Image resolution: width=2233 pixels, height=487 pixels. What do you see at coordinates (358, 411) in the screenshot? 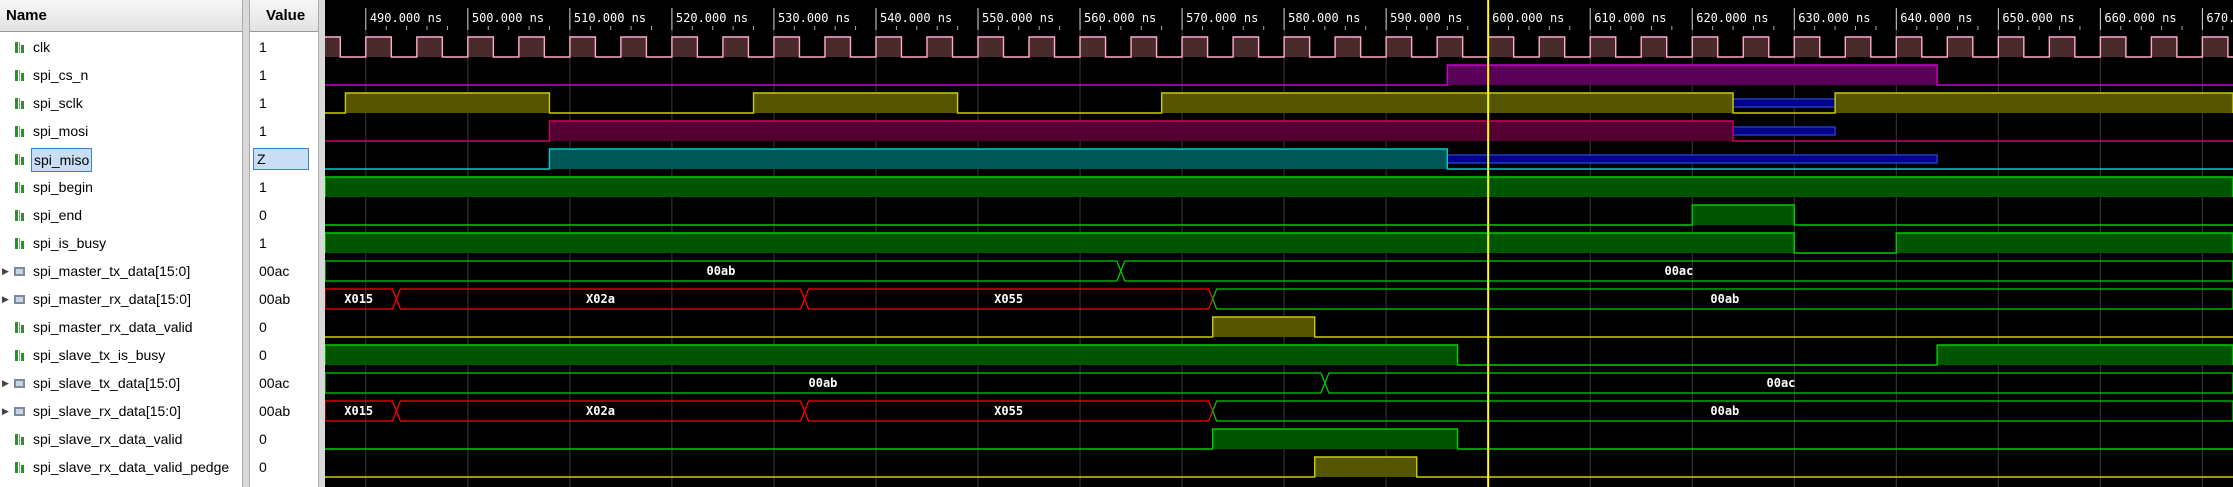
I see `bus-value-label: X015` at bounding box center [358, 411].